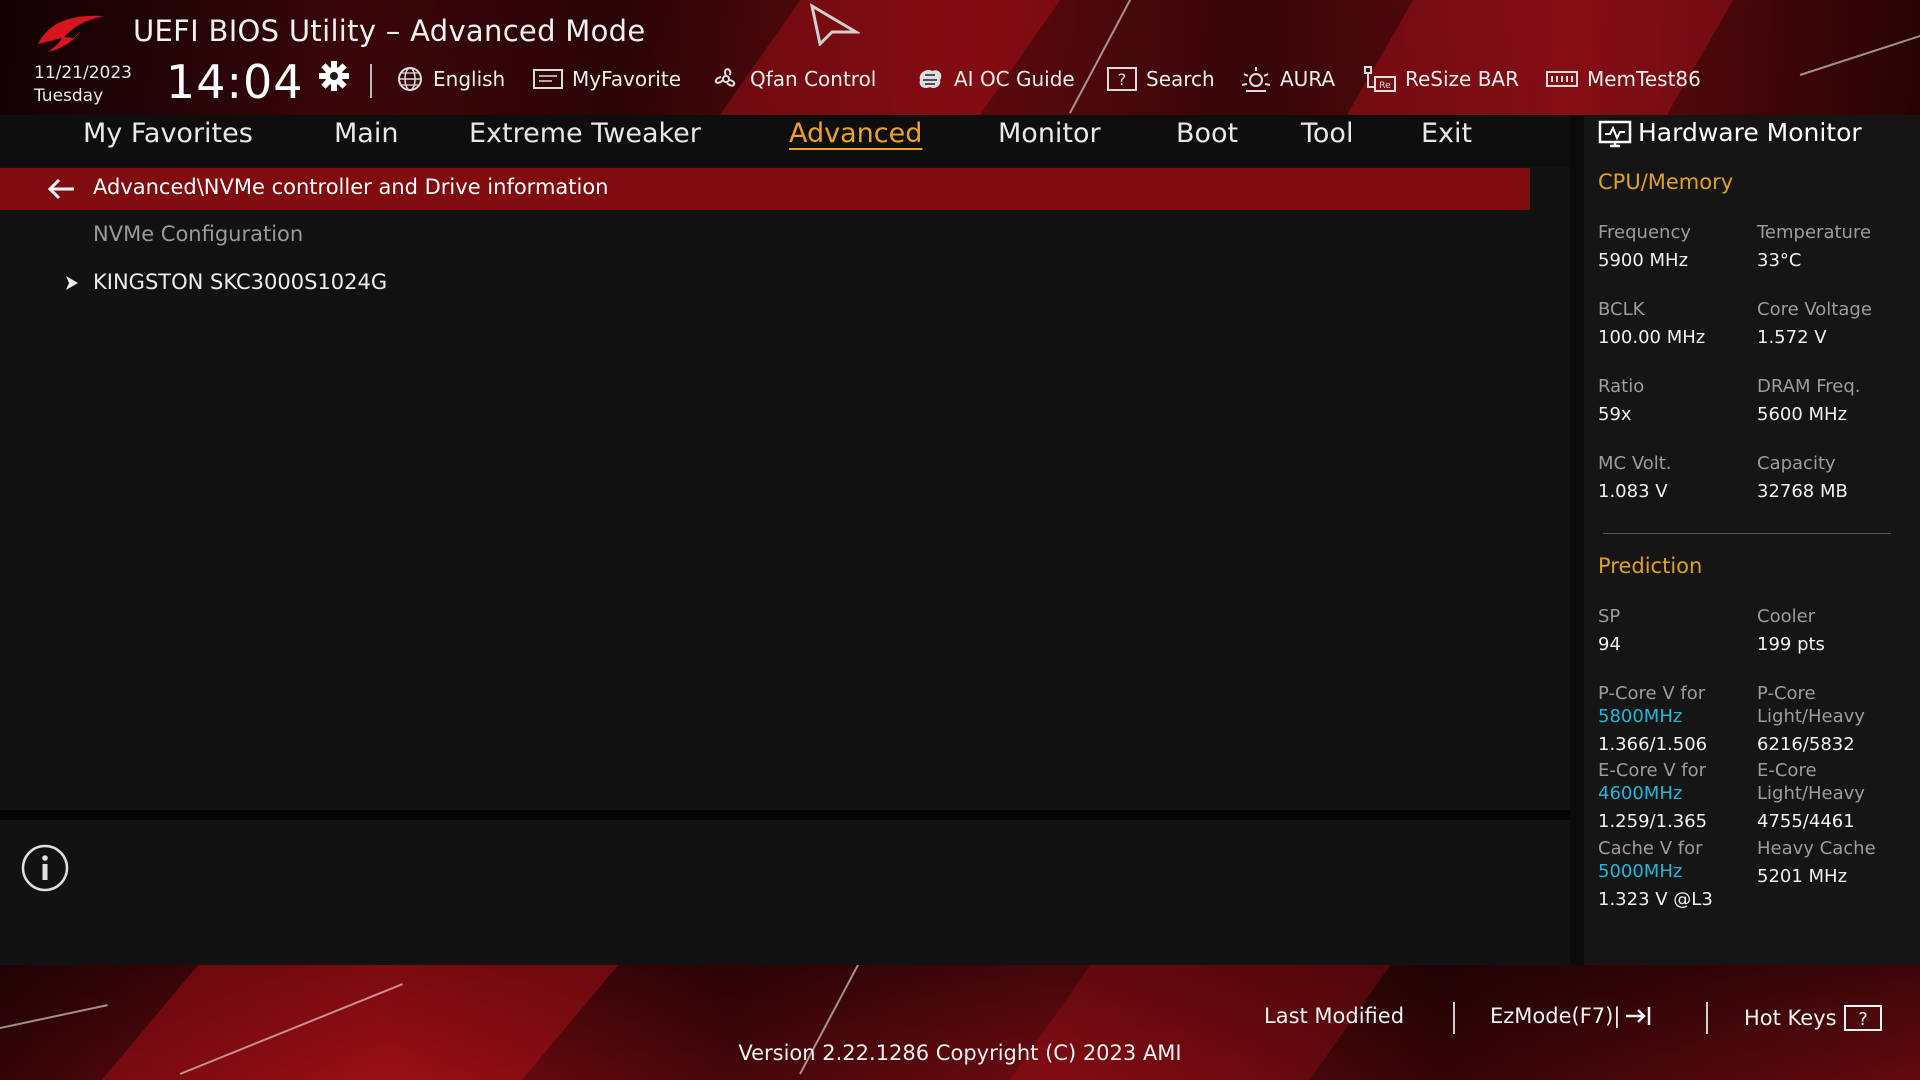 The height and width of the screenshot is (1080, 1920). What do you see at coordinates (1256, 79) in the screenshot?
I see `aura-icon` at bounding box center [1256, 79].